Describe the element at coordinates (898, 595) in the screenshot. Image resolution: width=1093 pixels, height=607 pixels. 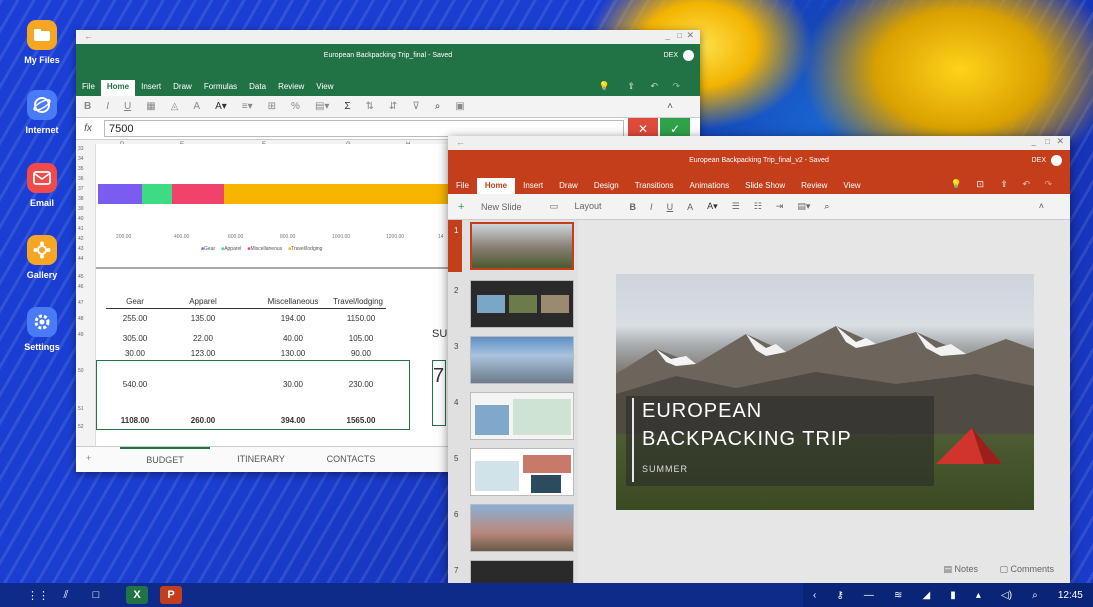
I see `wifi-icon: ≋` at that location.